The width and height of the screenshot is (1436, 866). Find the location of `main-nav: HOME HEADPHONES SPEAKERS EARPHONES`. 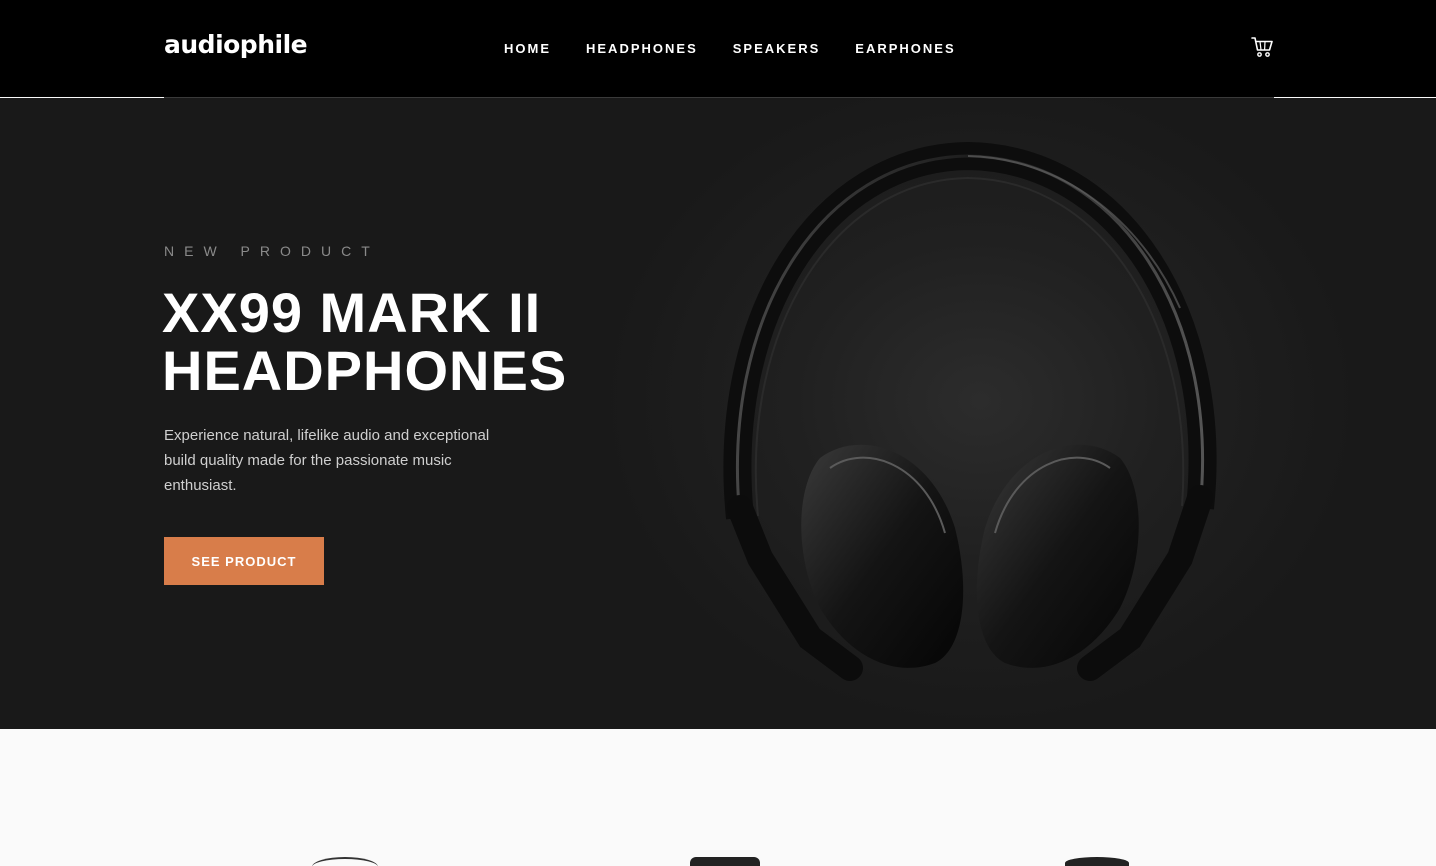

main-nav: HOME HEADPHONES SPEAKERS EARPHONES is located at coordinates (730, 48).